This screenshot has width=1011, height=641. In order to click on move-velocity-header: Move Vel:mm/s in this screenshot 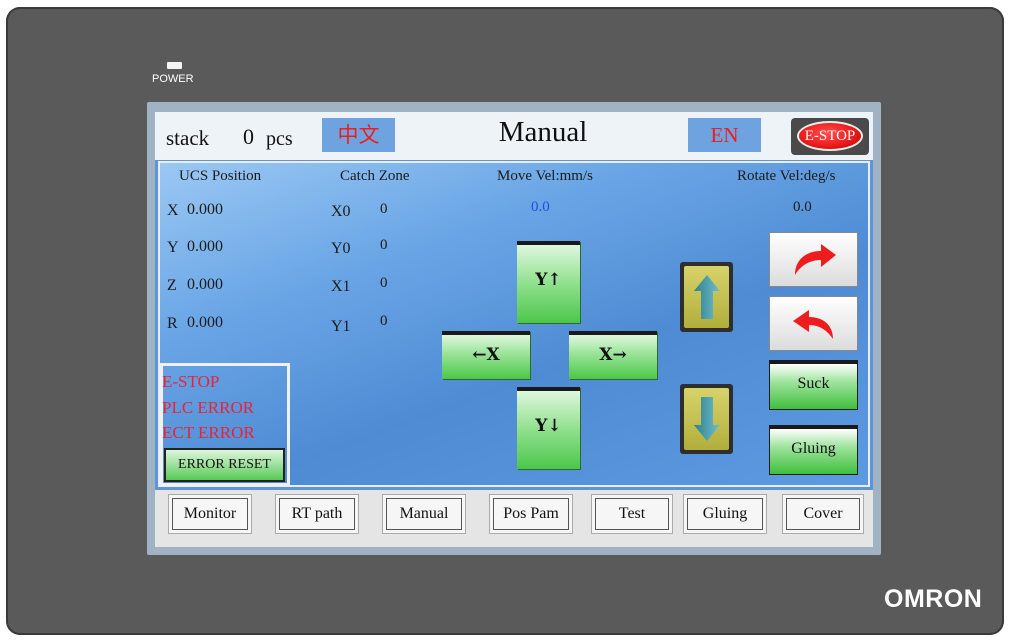, I will do `click(545, 176)`.